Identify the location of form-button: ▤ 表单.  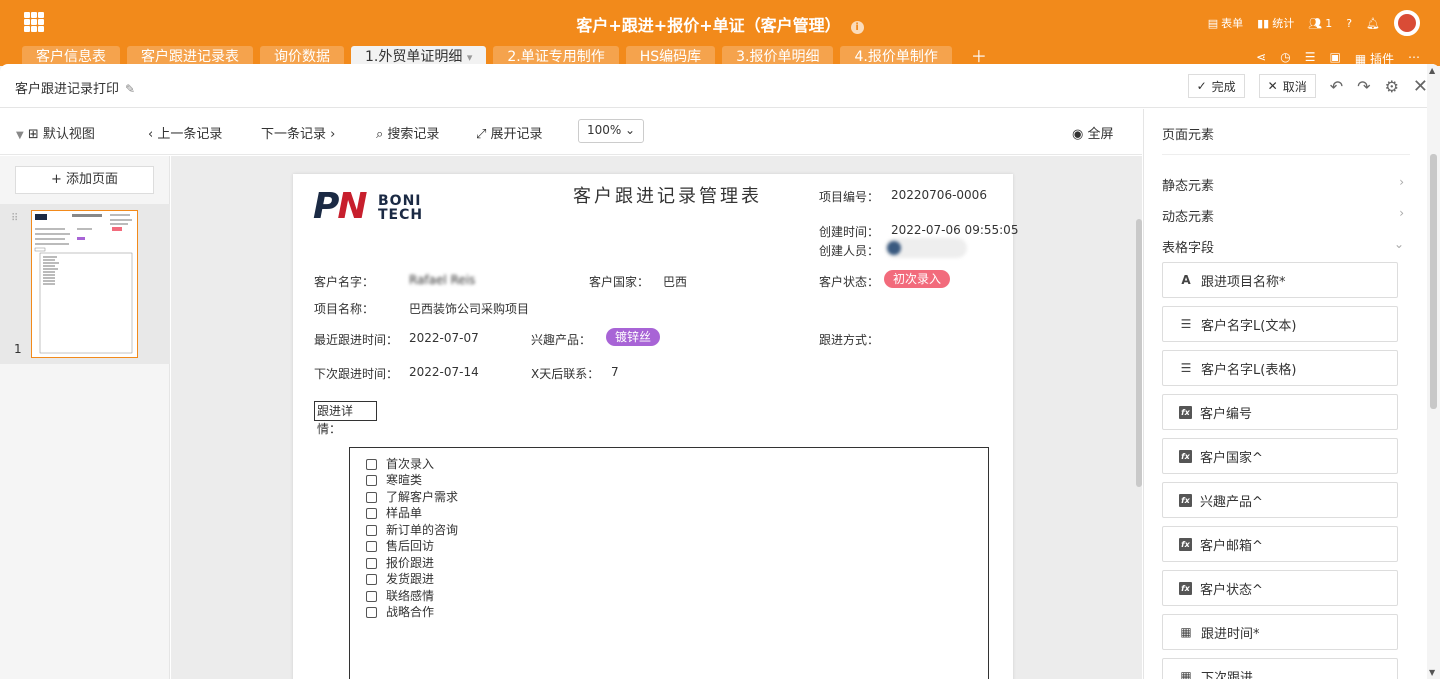
(1225, 23).